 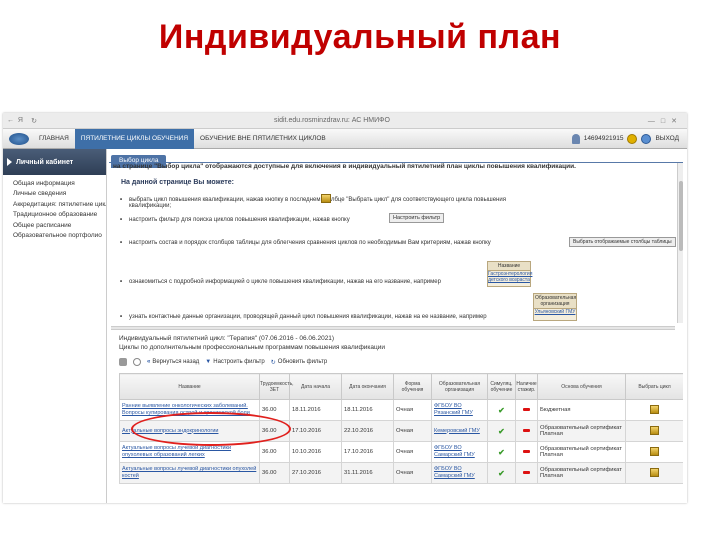 I want to click on sidebar-header: Личный кабинет, so click(x=54, y=162).